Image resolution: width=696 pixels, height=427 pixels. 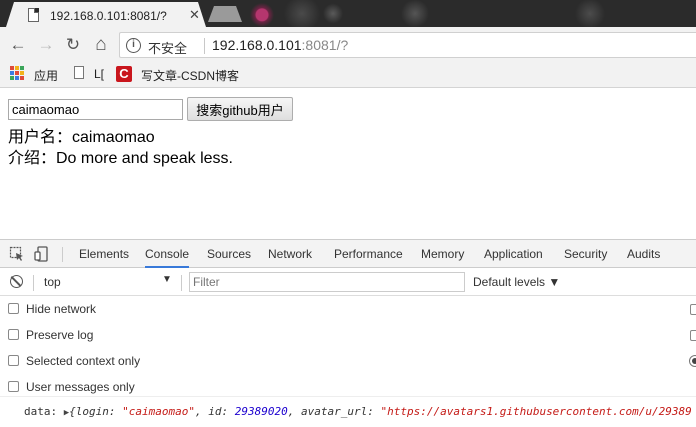 I want to click on url-text: 192.168.0.101:8081/?, so click(x=280, y=45).